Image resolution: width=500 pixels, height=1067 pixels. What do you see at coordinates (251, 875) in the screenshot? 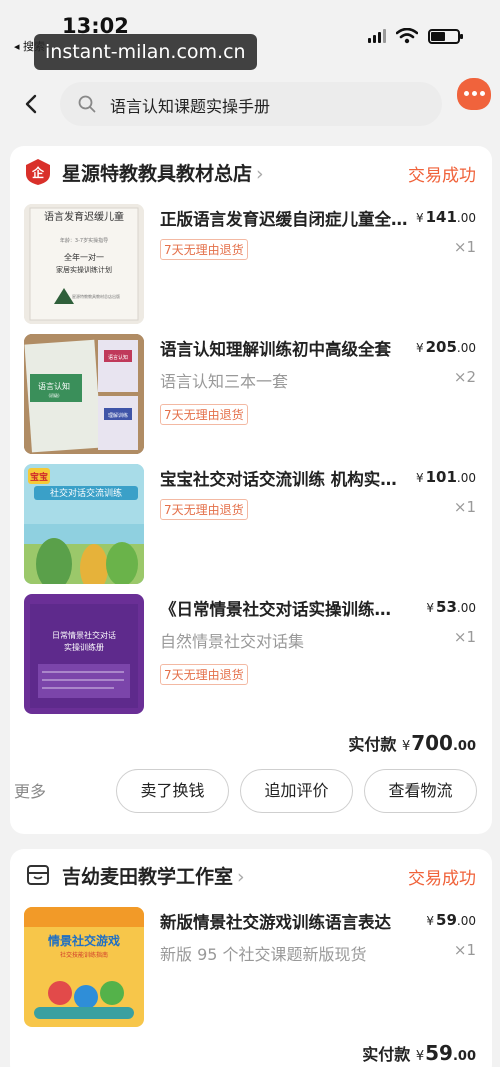
I see `shop-header: 吉幼麦田教学工作室 › 交易成功` at bounding box center [251, 875].